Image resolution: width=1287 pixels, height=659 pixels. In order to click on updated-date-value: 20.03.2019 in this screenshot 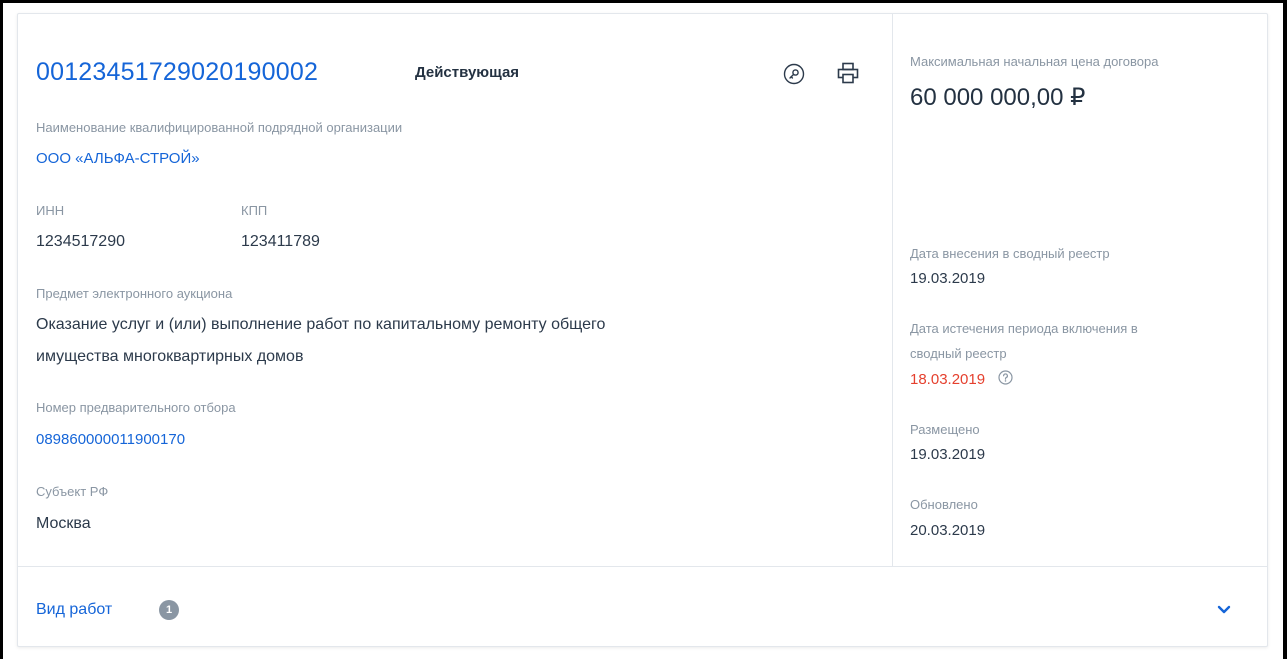, I will do `click(948, 530)`.